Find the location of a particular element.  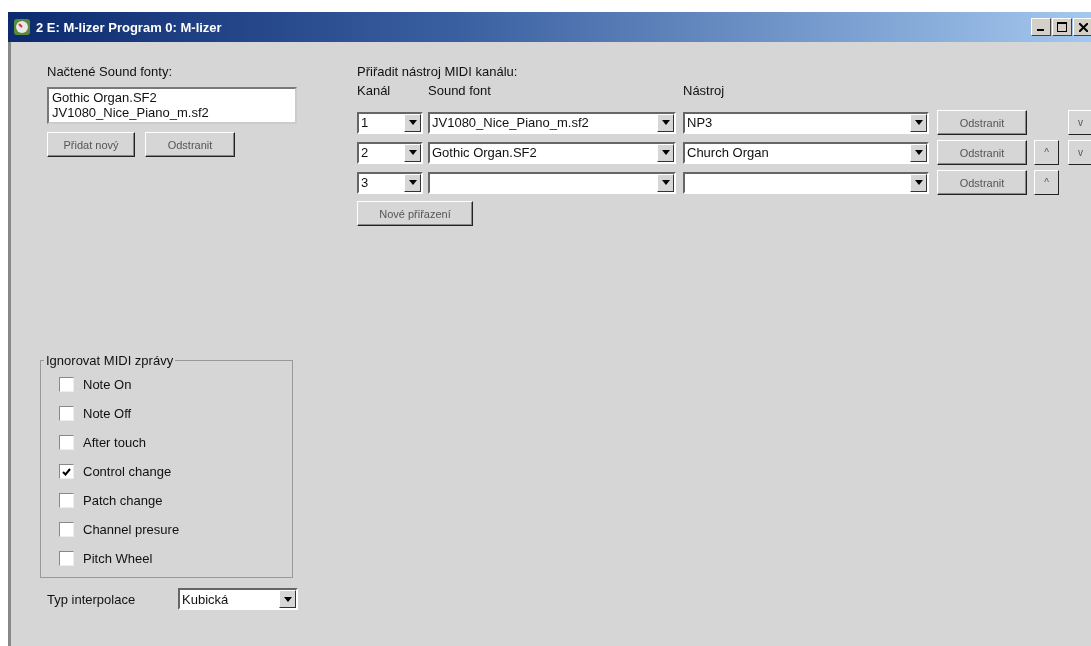

combo-value: Church Organ is located at coordinates (728, 152).